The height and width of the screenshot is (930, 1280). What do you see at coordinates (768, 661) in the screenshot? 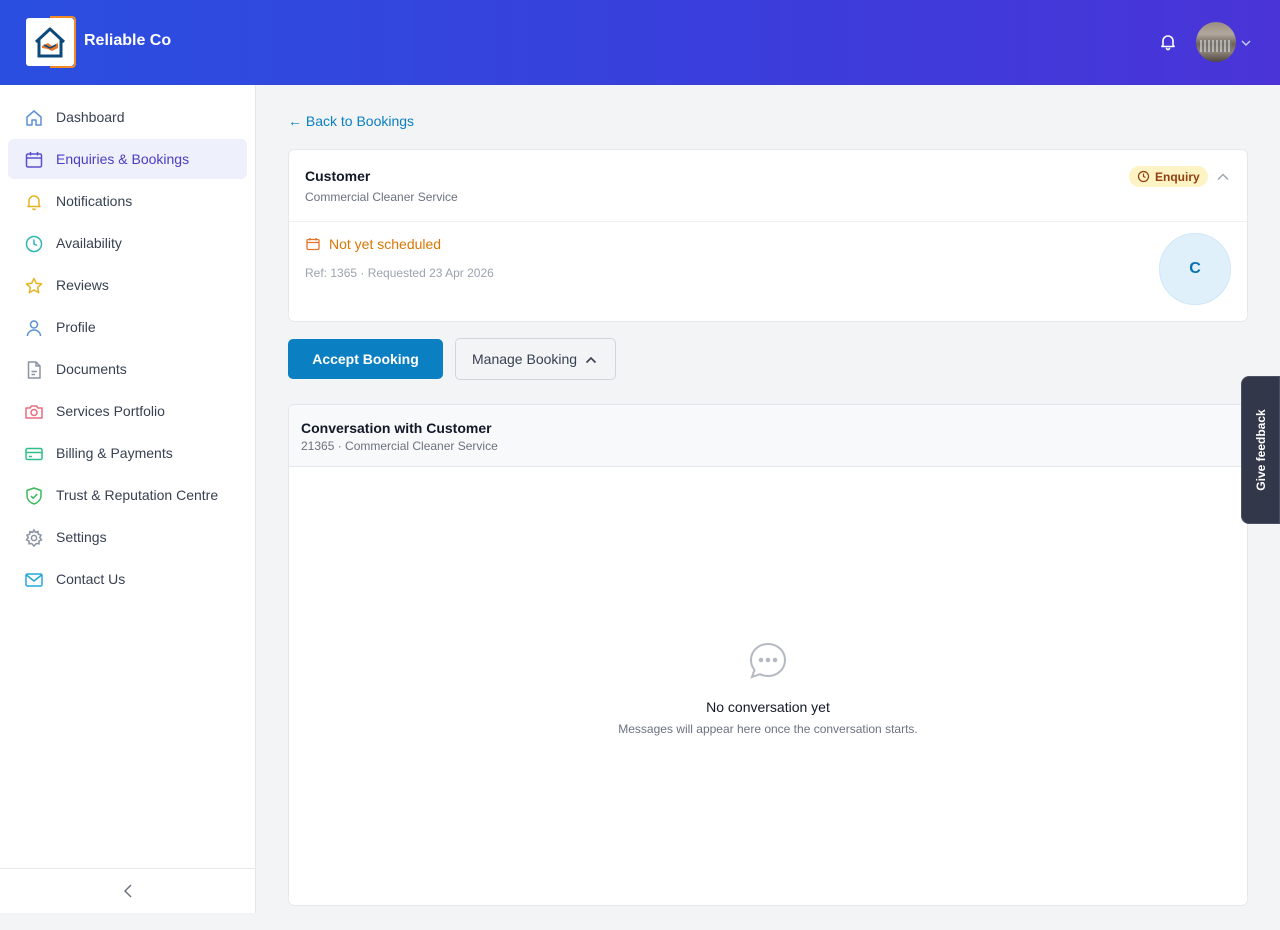
I see `chat-bubble-icon` at bounding box center [768, 661].